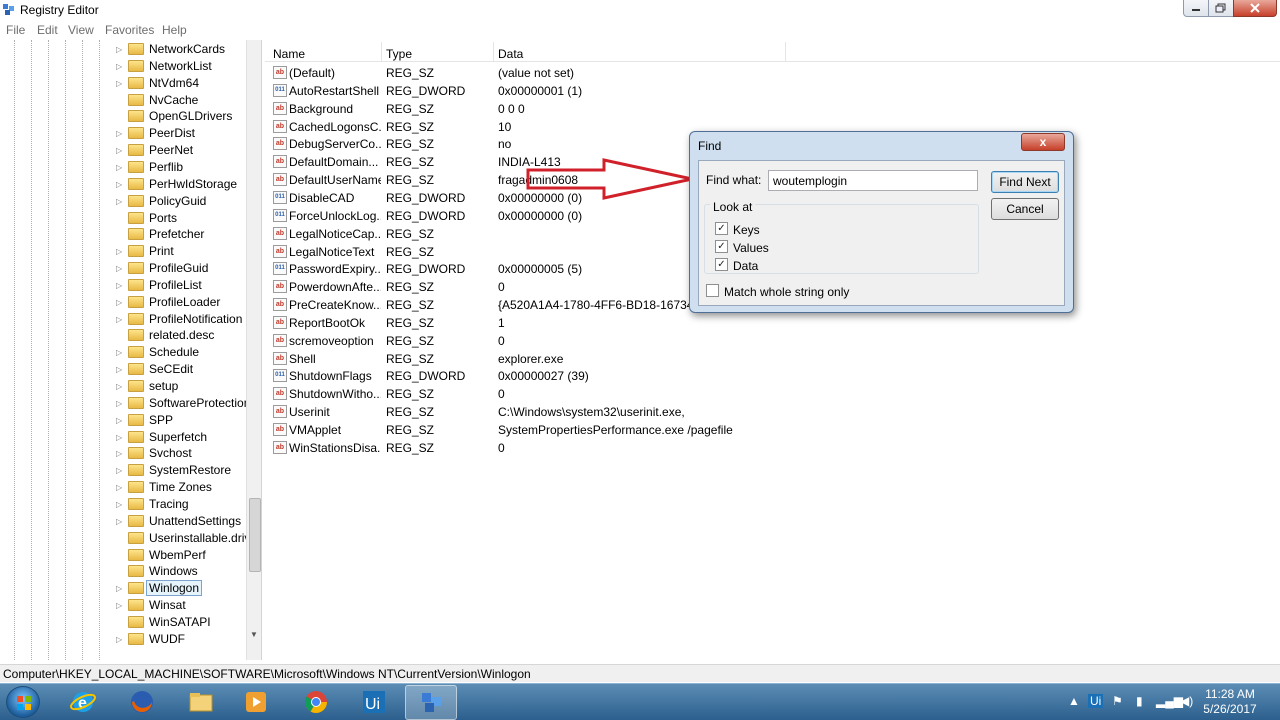 The image size is (1280, 720). Describe the element at coordinates (254, 634) in the screenshot. I see `scroll-down-icon: ▼` at that location.